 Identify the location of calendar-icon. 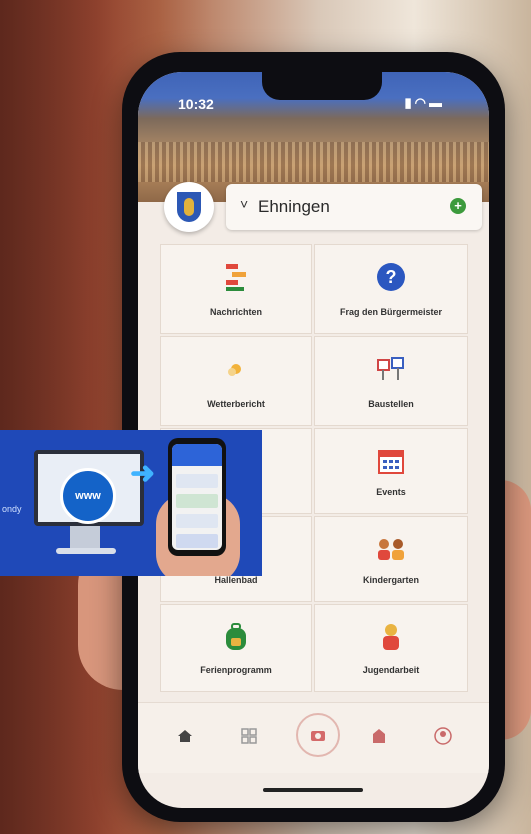
(391, 461).